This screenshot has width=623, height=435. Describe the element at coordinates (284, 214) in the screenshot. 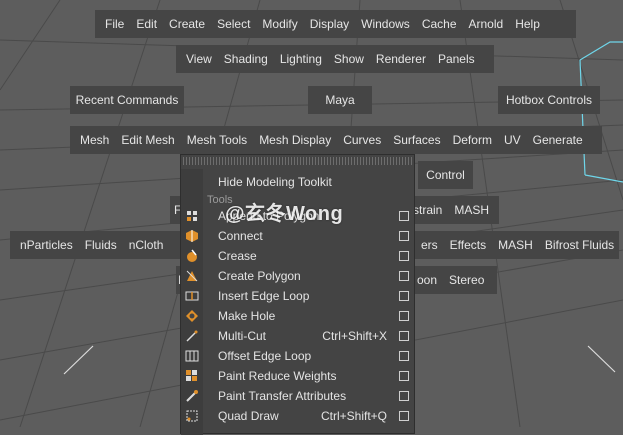

I see `watermark-text: @玄冬Wong` at that location.